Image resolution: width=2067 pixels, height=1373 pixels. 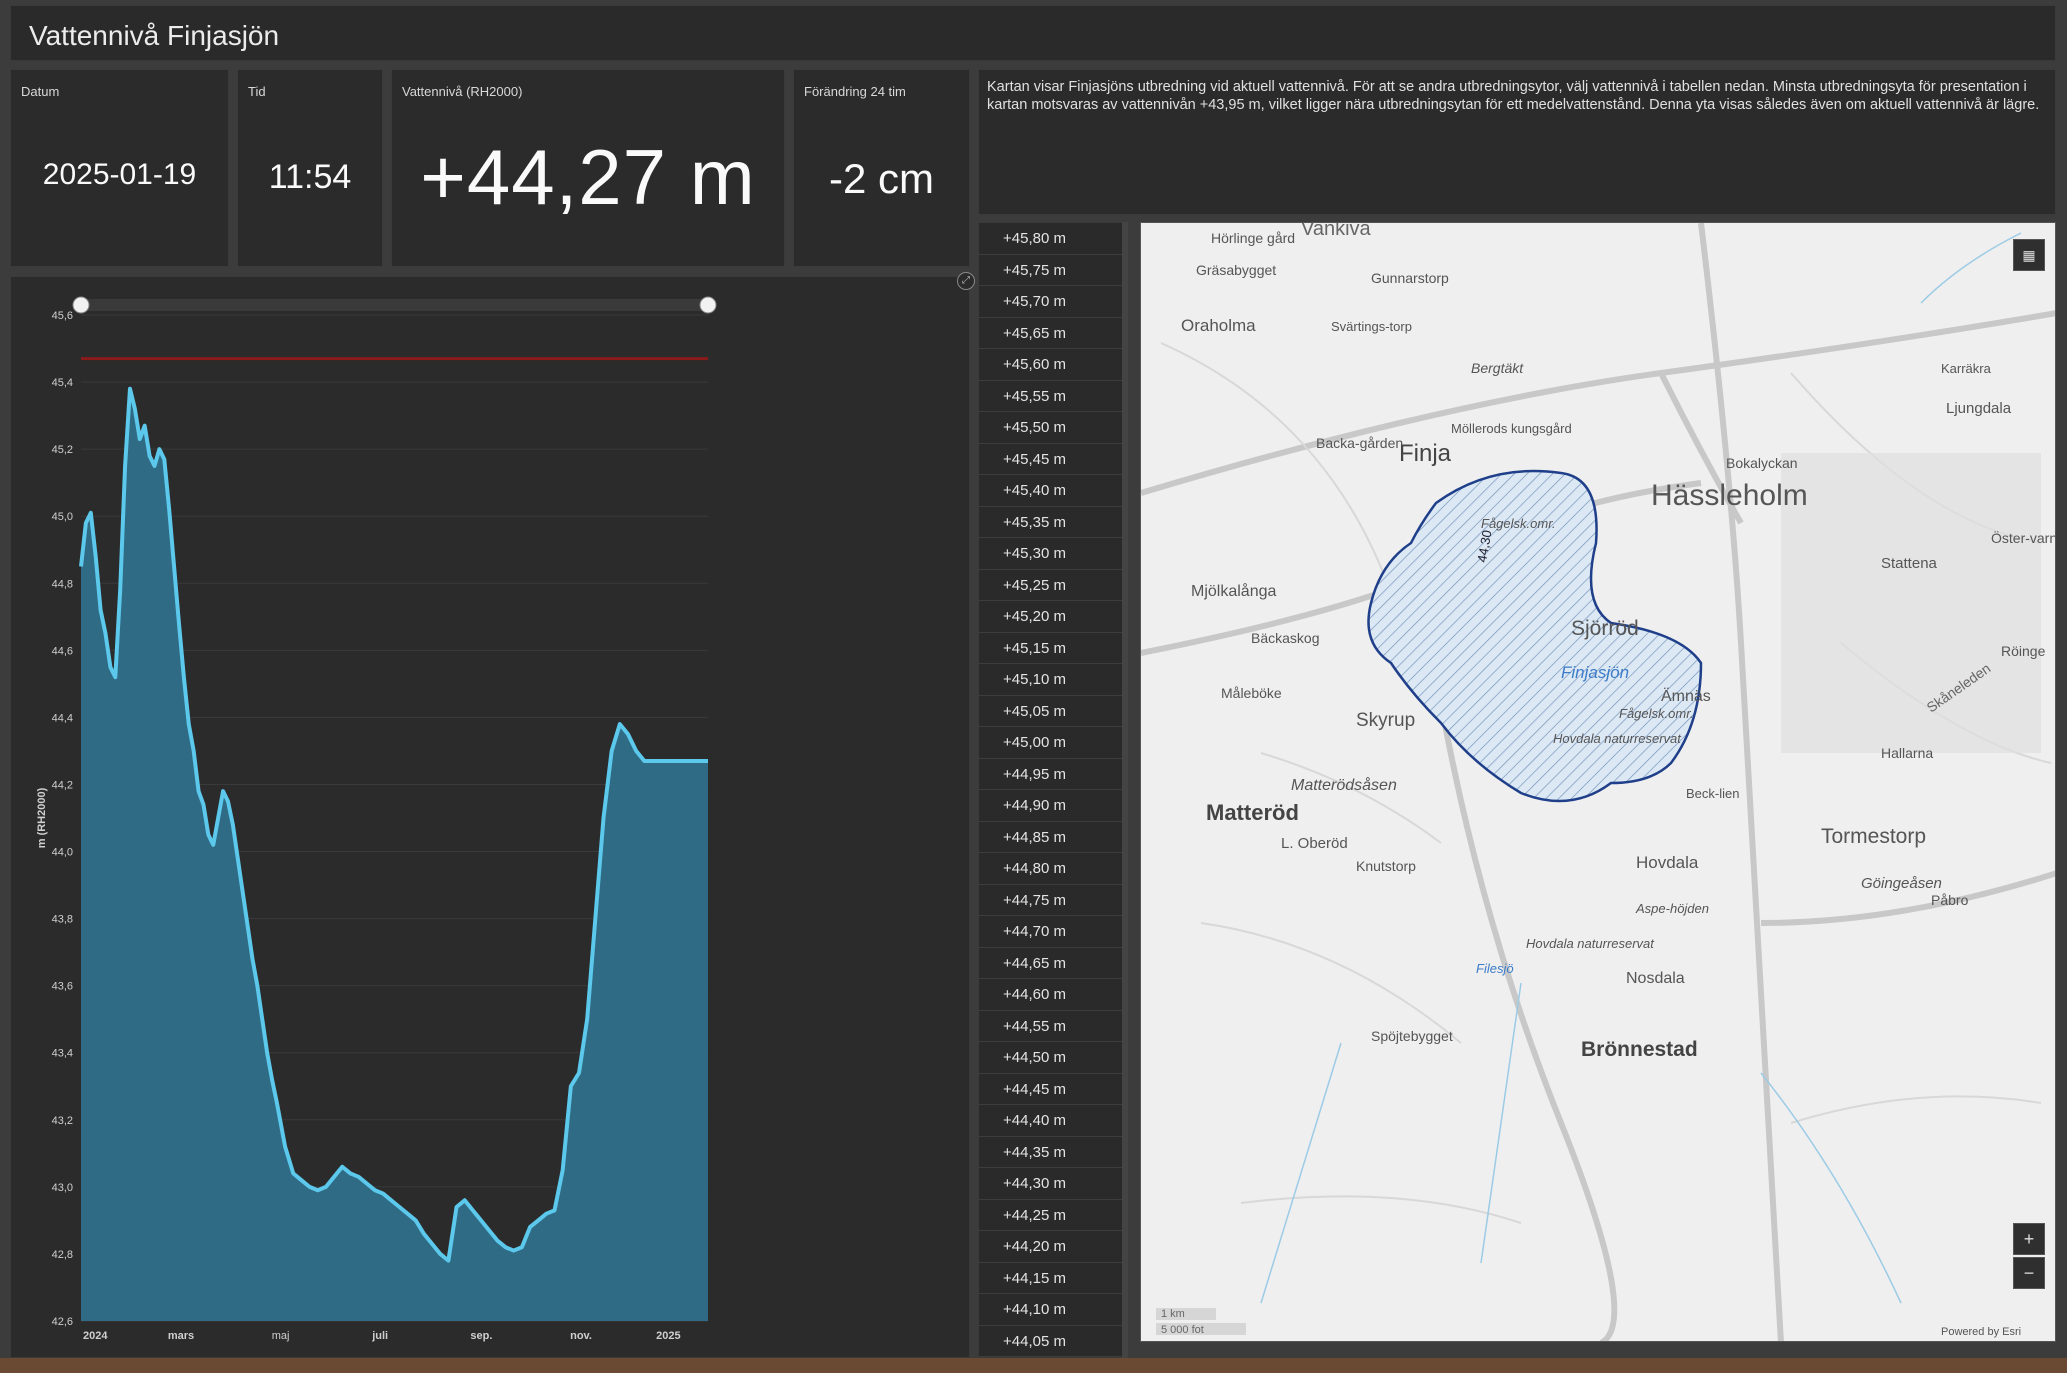 What do you see at coordinates (62, 920) in the screenshot?
I see `y-tick-label: 43,8` at bounding box center [62, 920].